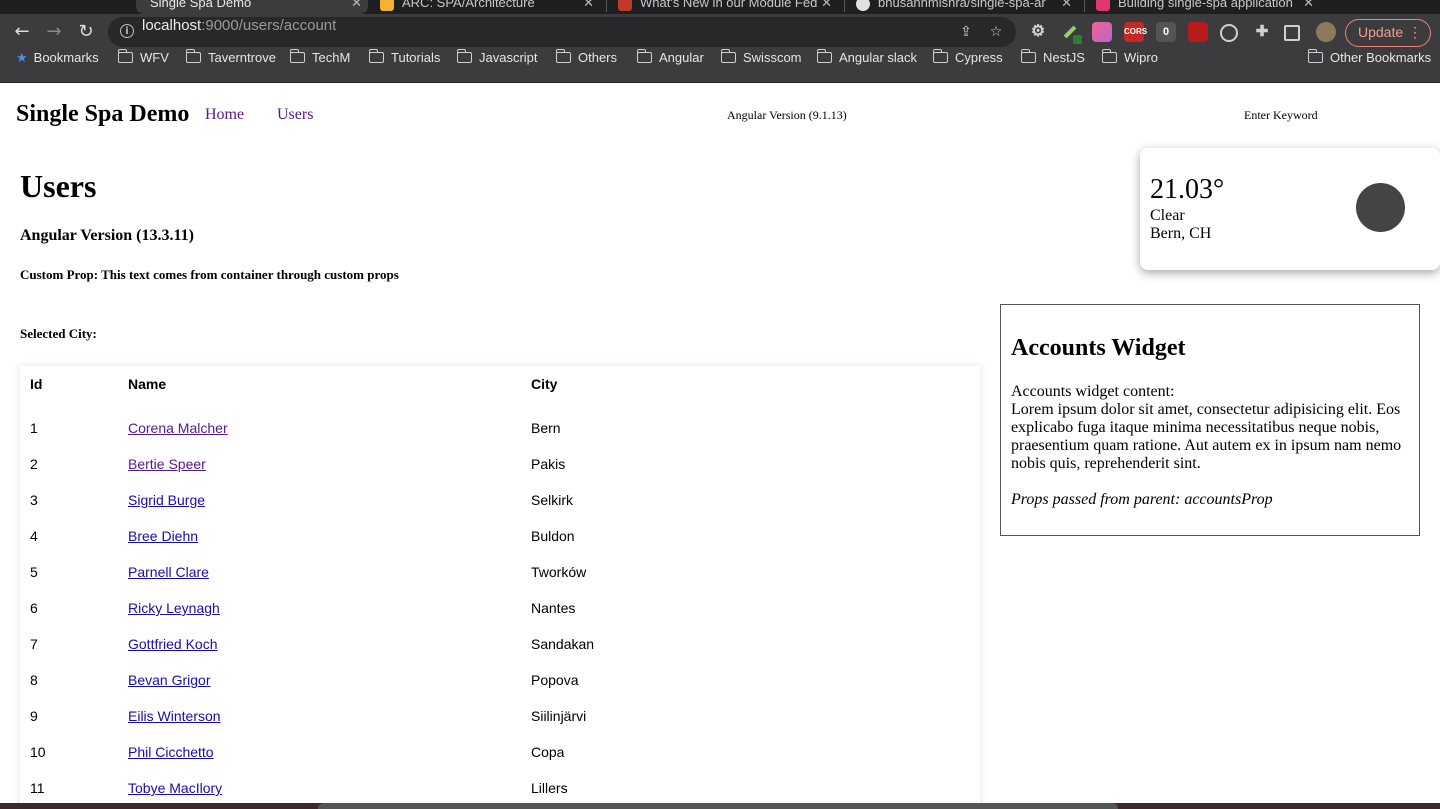  I want to click on target-extension-icon, so click(1229, 33).